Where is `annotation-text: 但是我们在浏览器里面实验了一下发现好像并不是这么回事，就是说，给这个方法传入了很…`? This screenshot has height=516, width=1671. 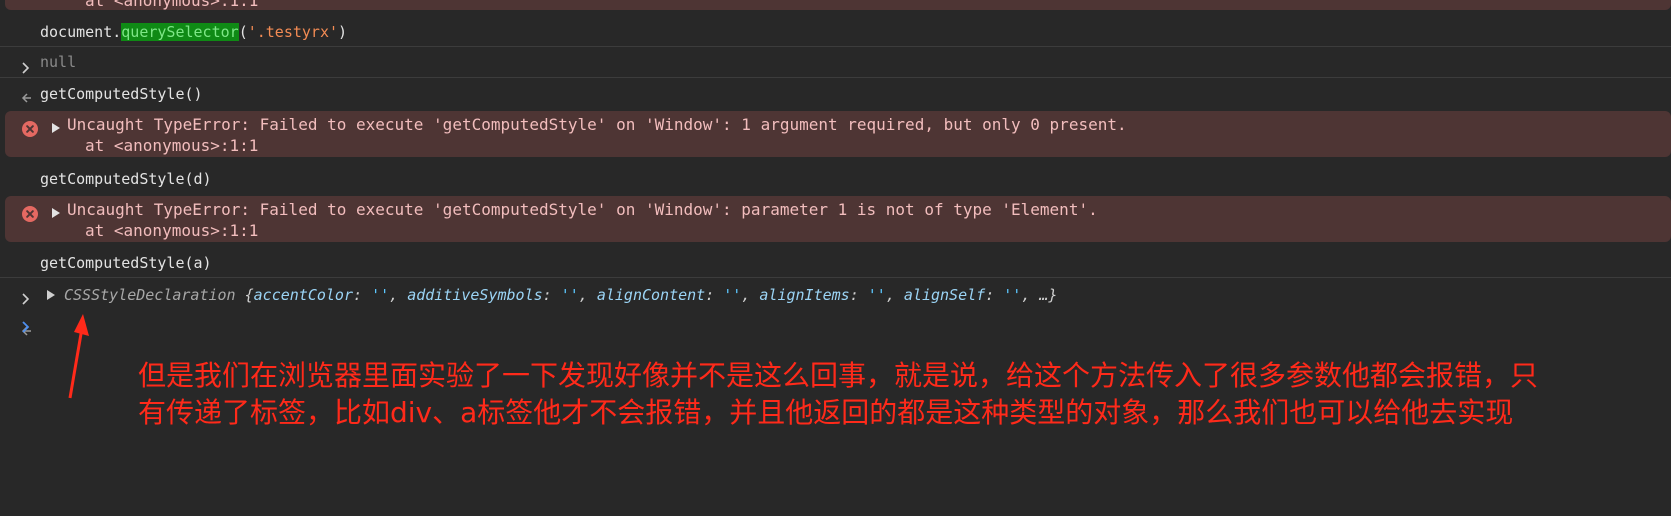 annotation-text: 但是我们在浏览器里面实验了一下发现好像并不是这么回事，就是说，给这个方法传入了很… is located at coordinates (838, 394).